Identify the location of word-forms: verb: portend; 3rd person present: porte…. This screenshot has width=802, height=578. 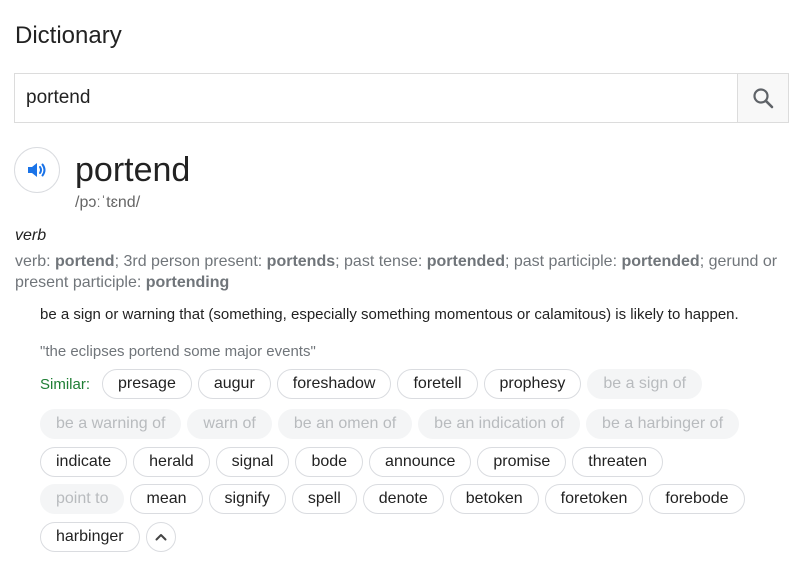
(396, 272).